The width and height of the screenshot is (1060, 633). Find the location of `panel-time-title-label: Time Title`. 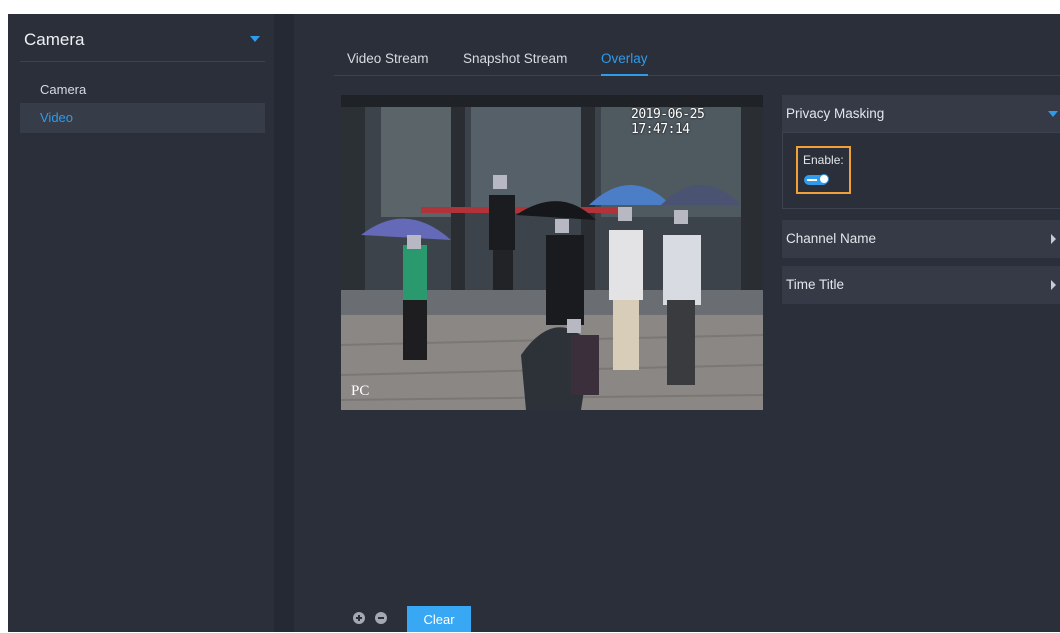

panel-time-title-label: Time Title is located at coordinates (815, 284).